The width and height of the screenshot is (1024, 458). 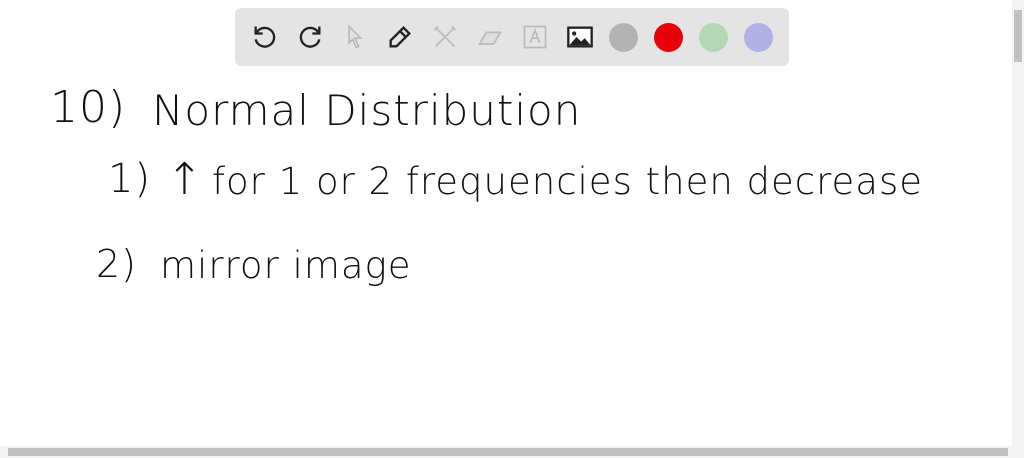 I want to click on undo-button, so click(x=265, y=37).